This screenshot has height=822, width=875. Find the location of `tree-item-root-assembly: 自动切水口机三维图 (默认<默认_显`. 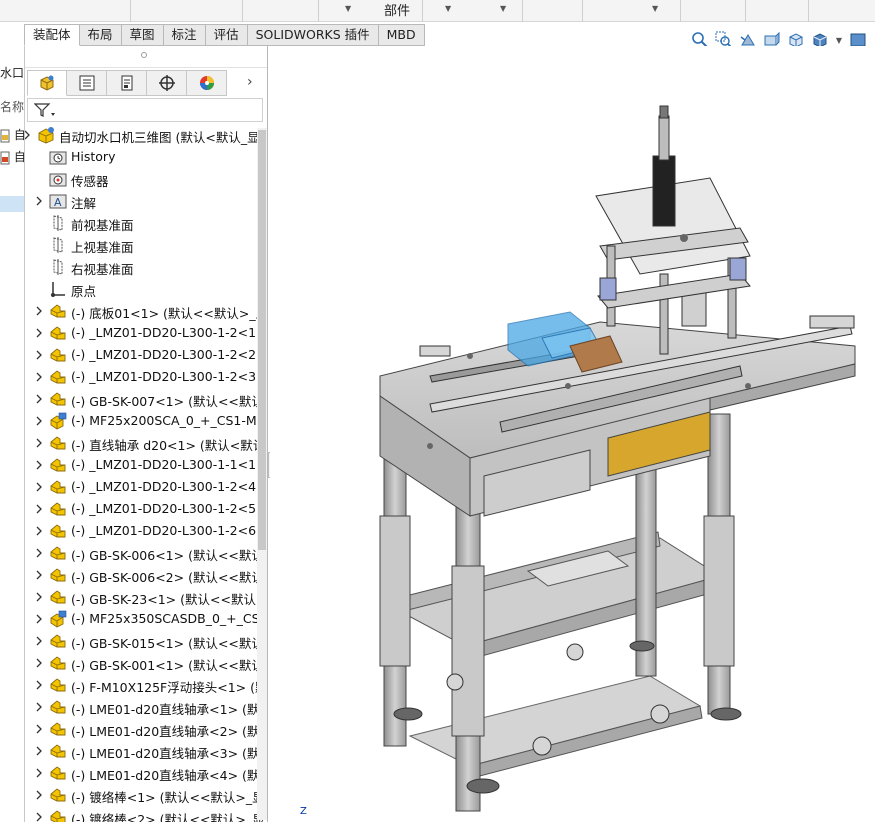

tree-item-root-assembly: 自动切水口机三维图 (默认<默认_显 is located at coordinates (146, 135).